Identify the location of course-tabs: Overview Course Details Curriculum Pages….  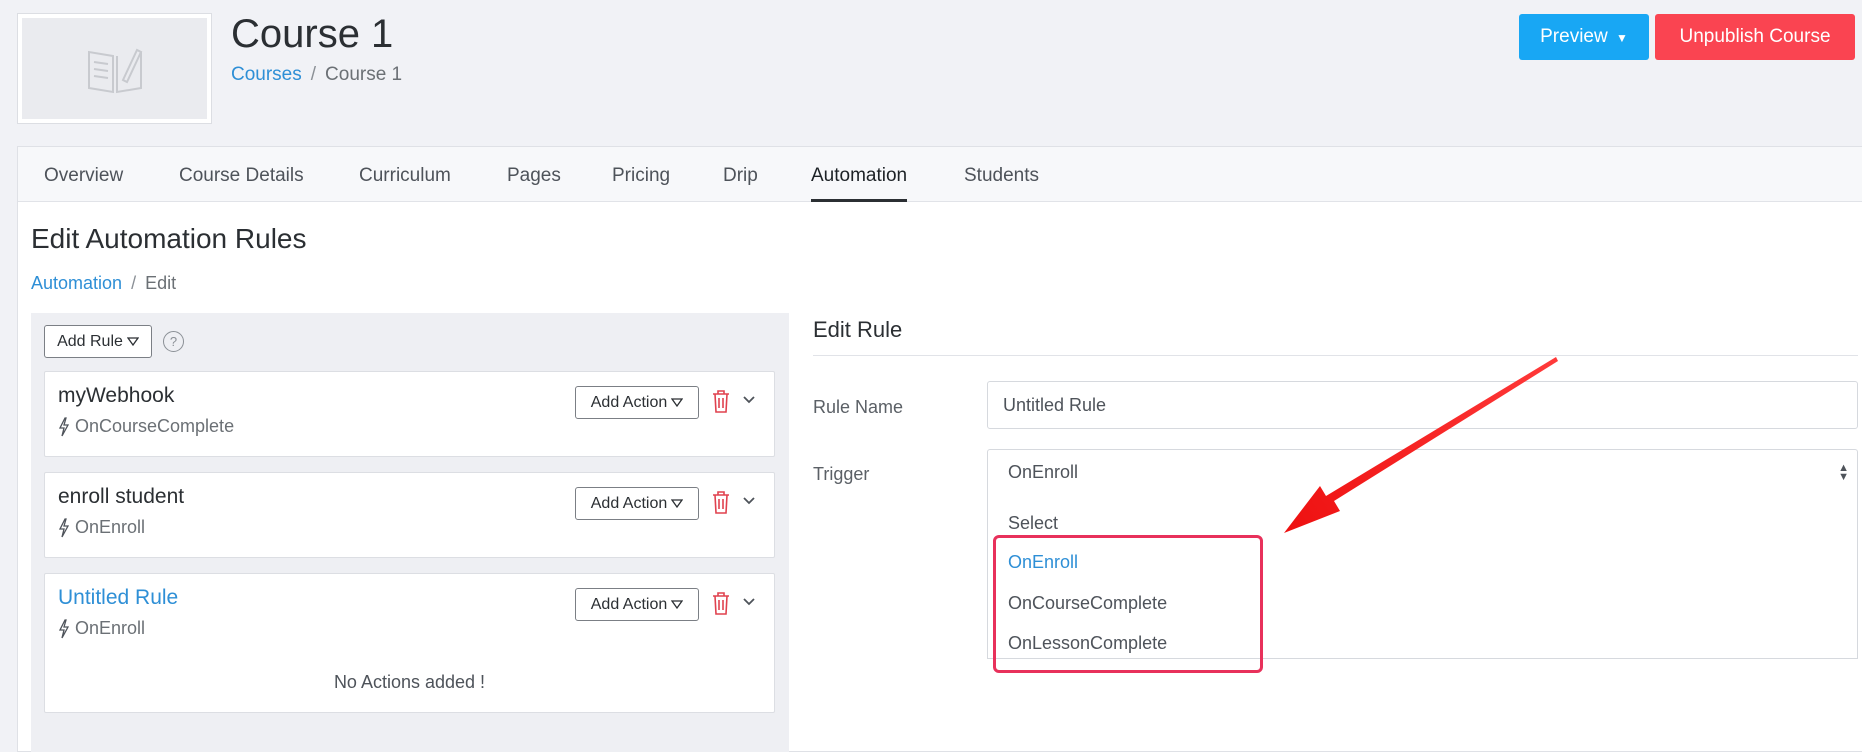
(940, 174).